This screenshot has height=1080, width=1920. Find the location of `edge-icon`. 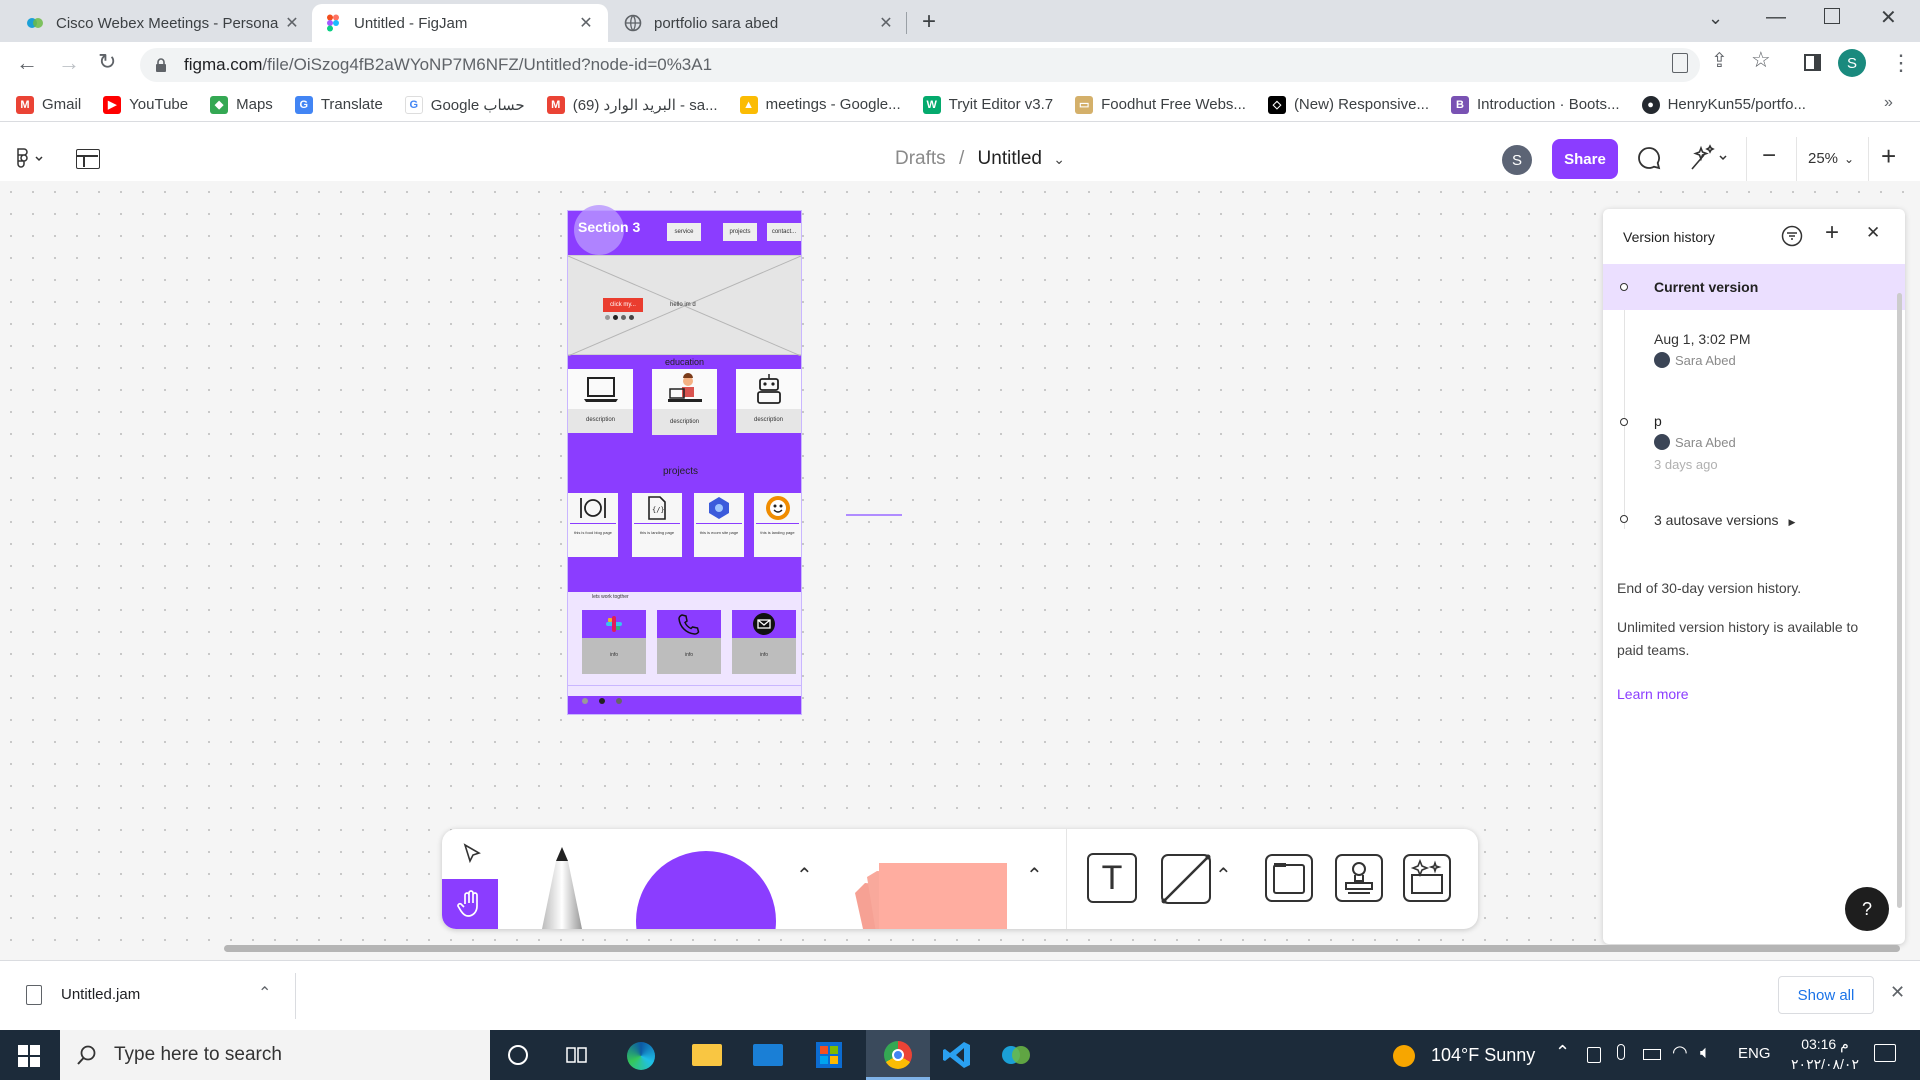

edge-icon is located at coordinates (641, 1056).